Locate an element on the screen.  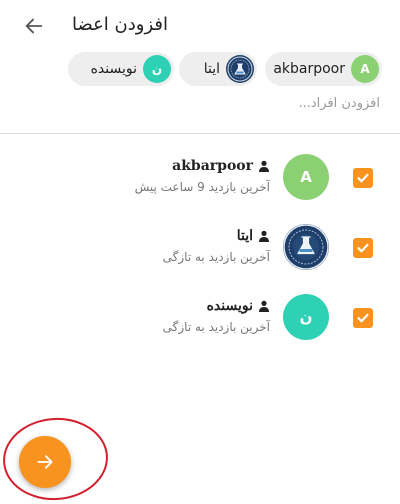
chip-akbarpoor: A akbarpoor is located at coordinates (323, 69).